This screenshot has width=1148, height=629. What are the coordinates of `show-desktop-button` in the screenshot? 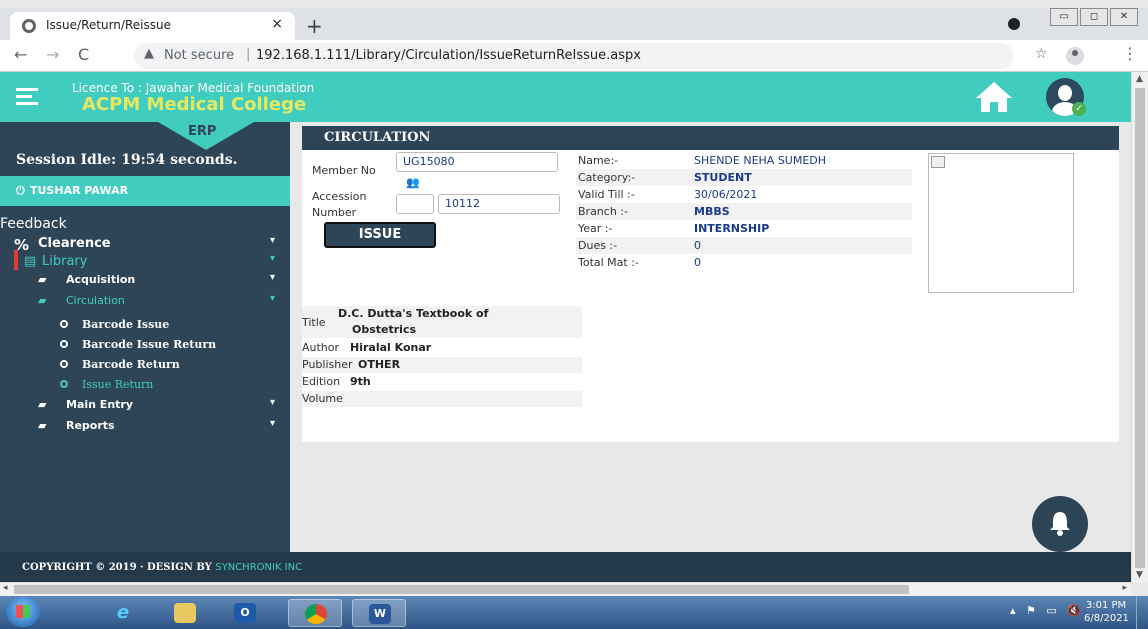 It's located at (1142, 612).